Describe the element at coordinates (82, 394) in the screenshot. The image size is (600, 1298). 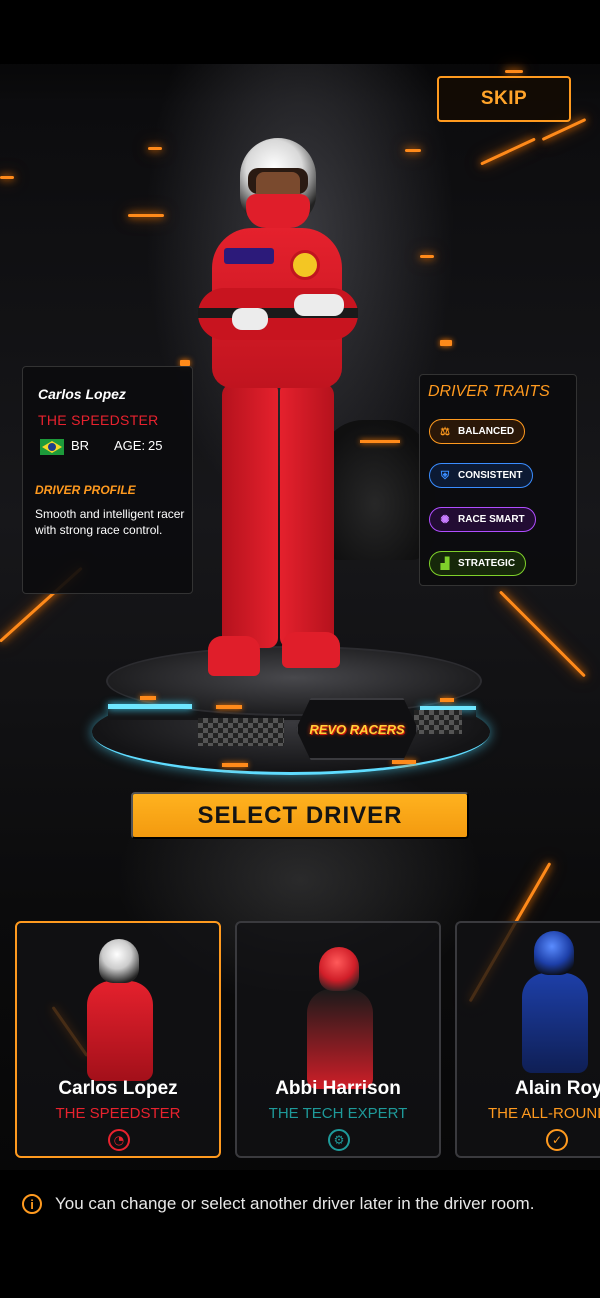
I see `driver-name: Carlos Lopez` at that location.